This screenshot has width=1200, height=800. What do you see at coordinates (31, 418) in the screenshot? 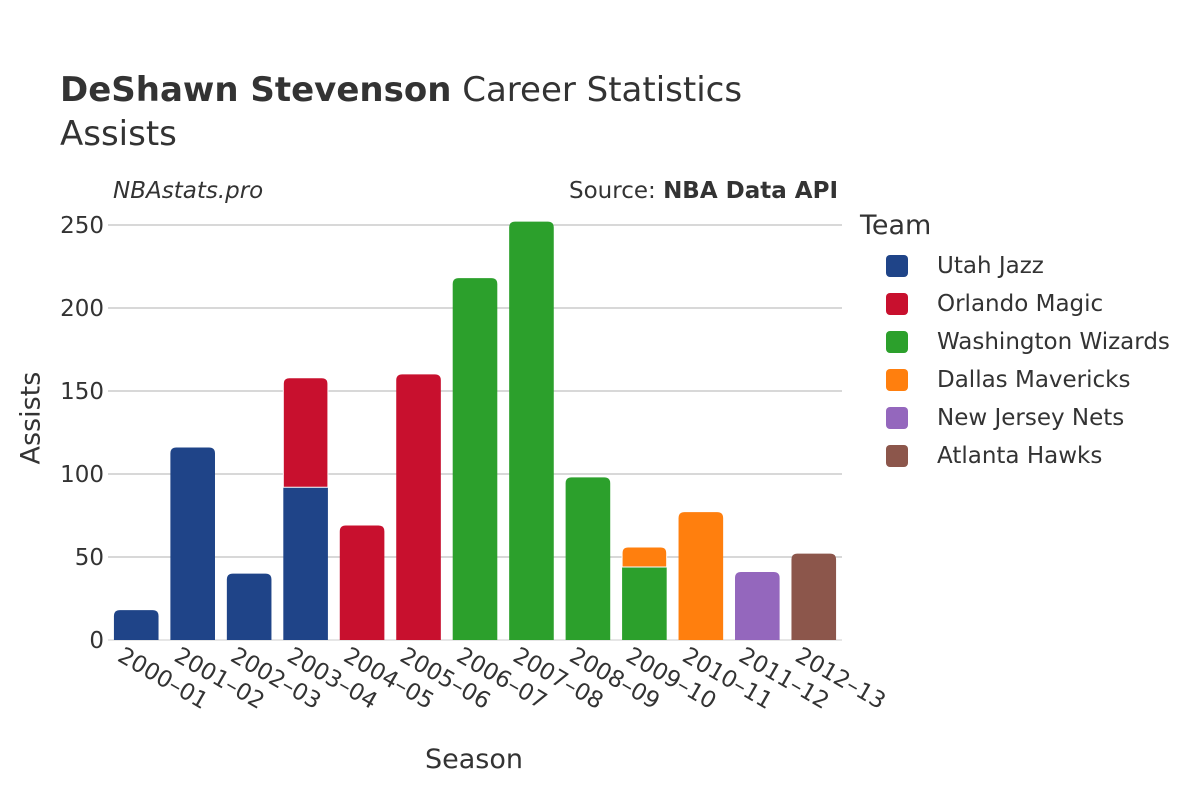
I see `y-axis-title: Assists` at bounding box center [31, 418].